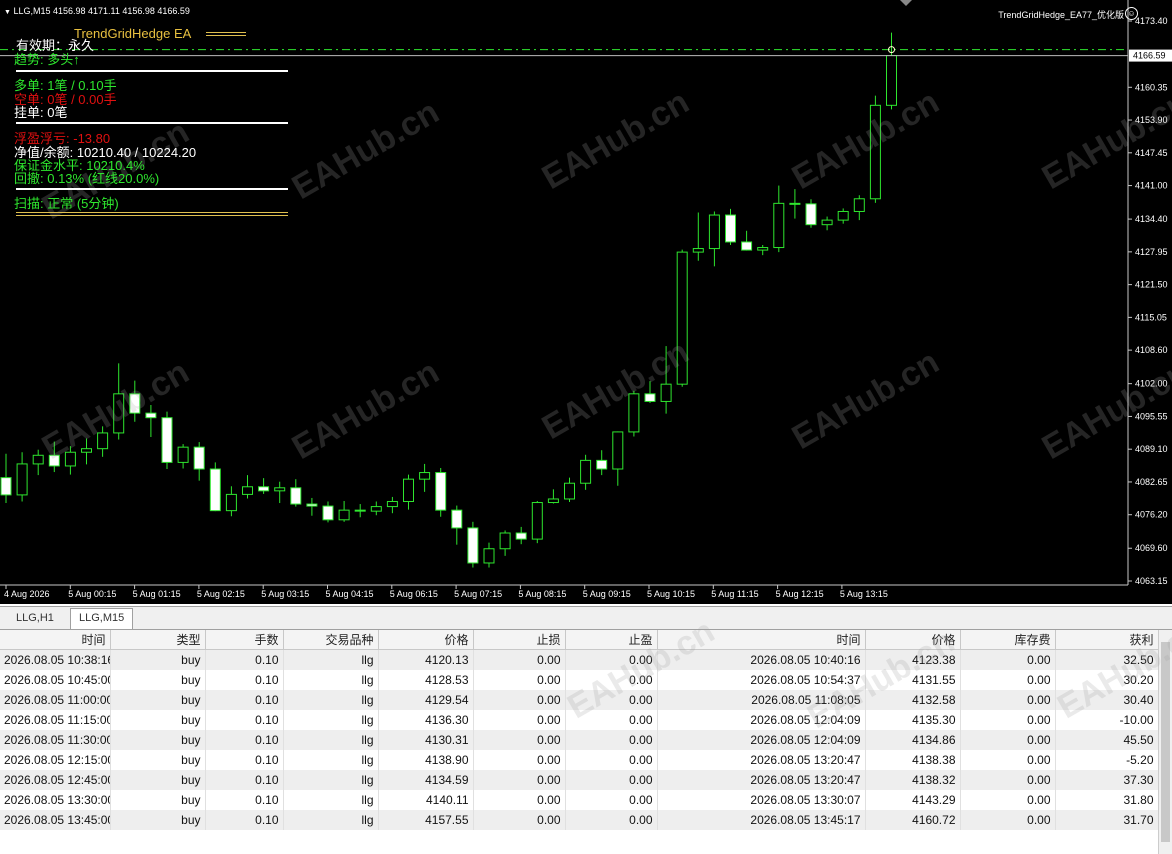 The width and height of the screenshot is (1172, 854). Describe the element at coordinates (1151, 482) in the screenshot. I see `price-tick-label: 4082.65` at that location.